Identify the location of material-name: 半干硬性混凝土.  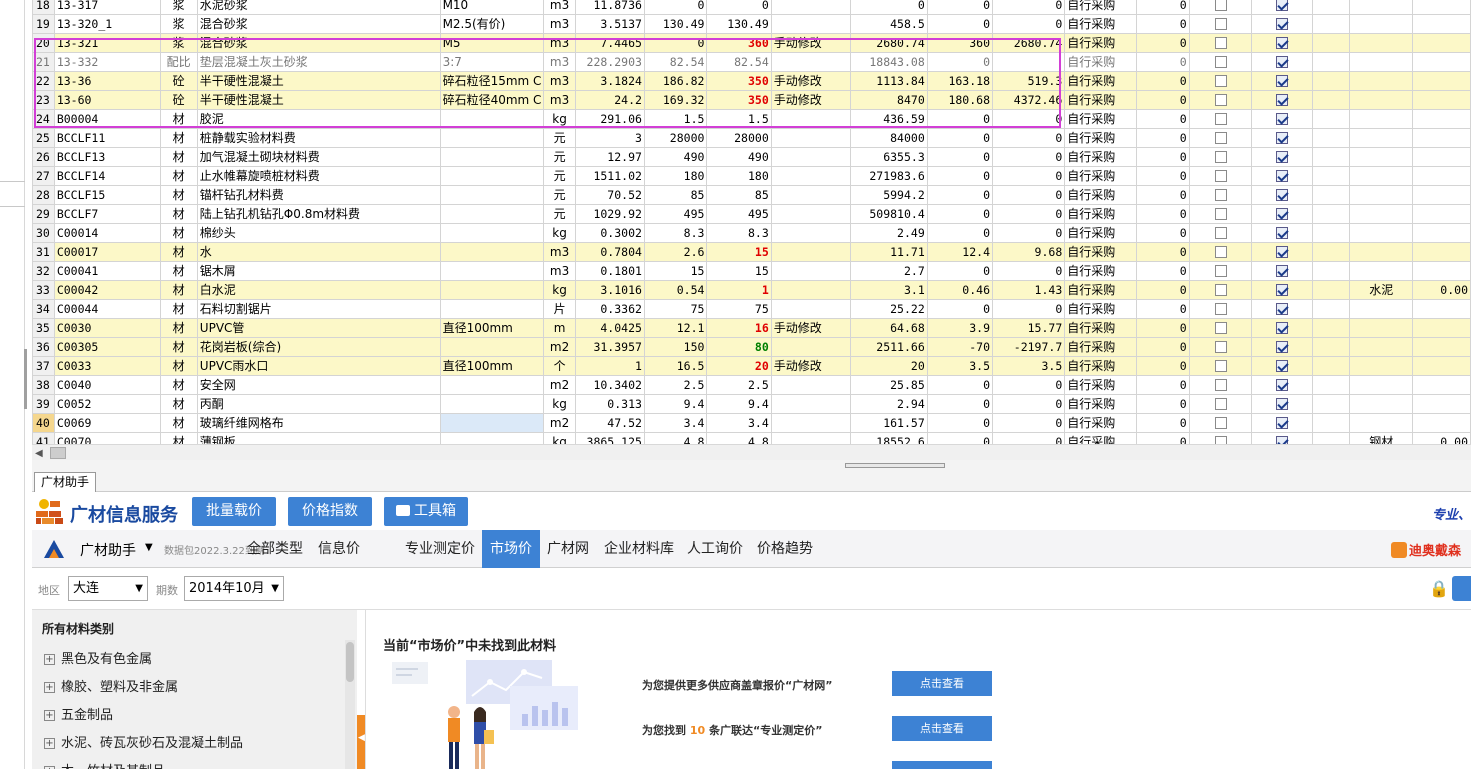
(318, 100).